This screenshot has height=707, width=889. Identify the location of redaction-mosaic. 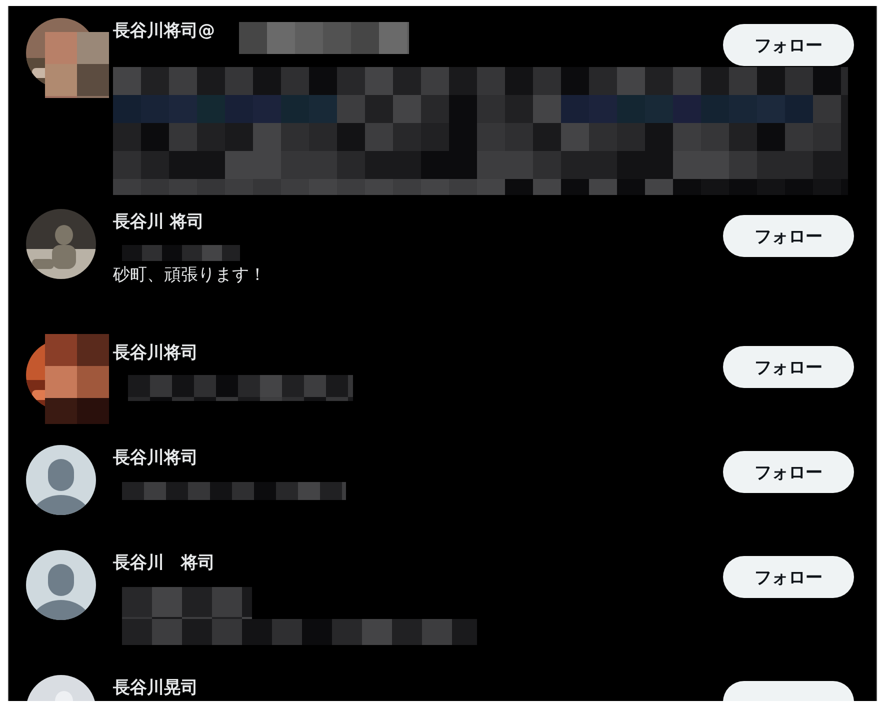
(77, 65).